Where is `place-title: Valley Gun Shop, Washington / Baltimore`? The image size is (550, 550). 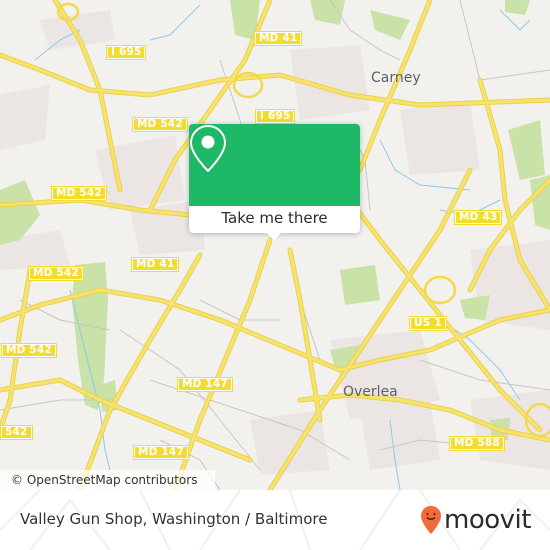
place-title: Valley Gun Shop, Washington / Baltimore is located at coordinates (174, 519).